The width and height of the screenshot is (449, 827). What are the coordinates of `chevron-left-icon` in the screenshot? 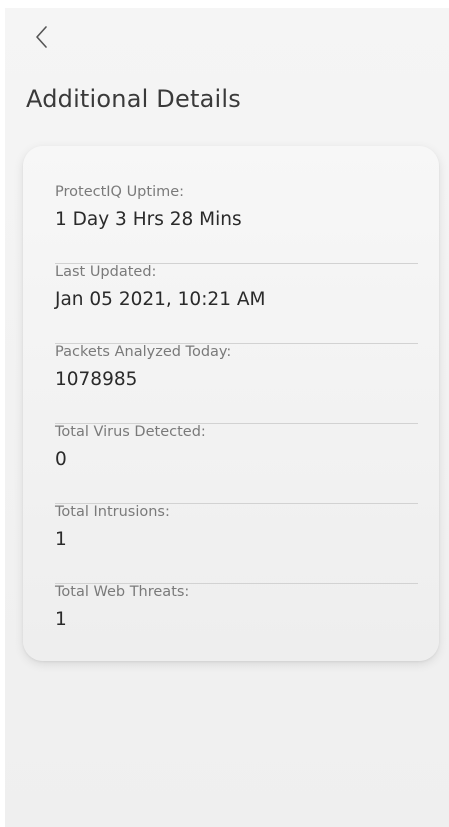 It's located at (41, 37).